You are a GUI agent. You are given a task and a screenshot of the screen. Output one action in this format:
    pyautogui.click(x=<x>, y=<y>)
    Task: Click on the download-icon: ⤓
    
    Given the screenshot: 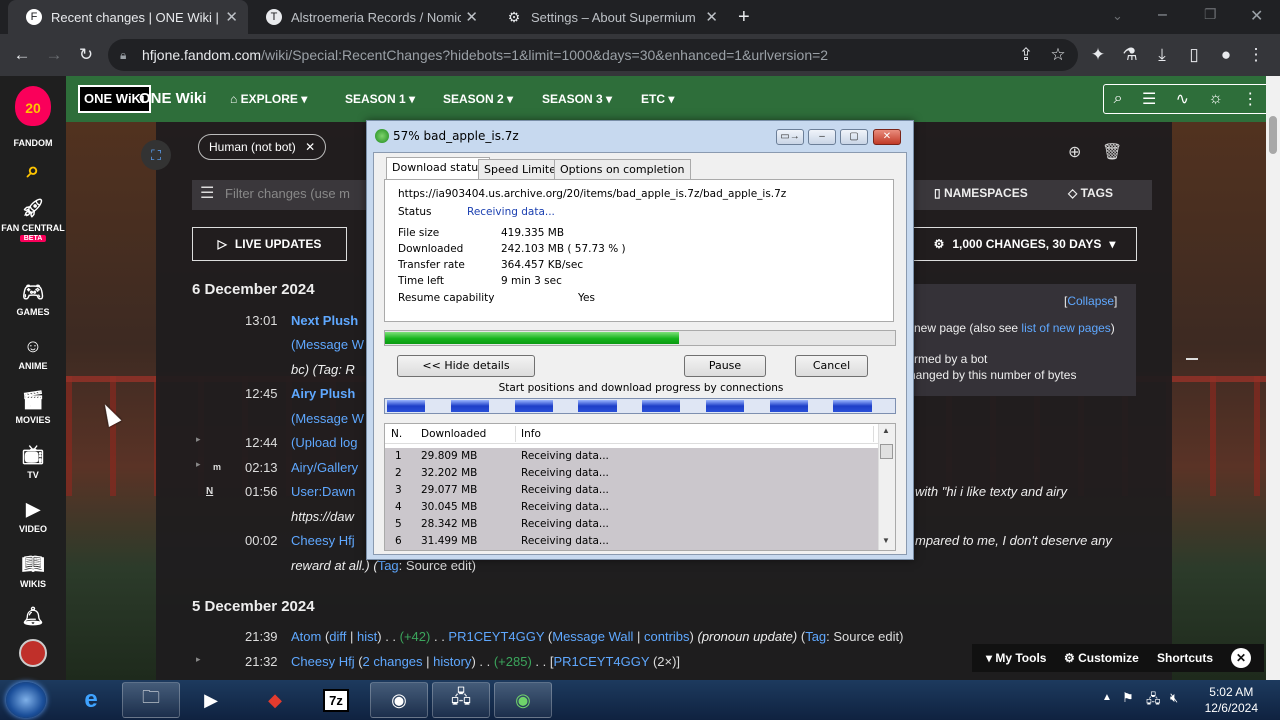 What is the action you would take?
    pyautogui.click(x=1162, y=55)
    